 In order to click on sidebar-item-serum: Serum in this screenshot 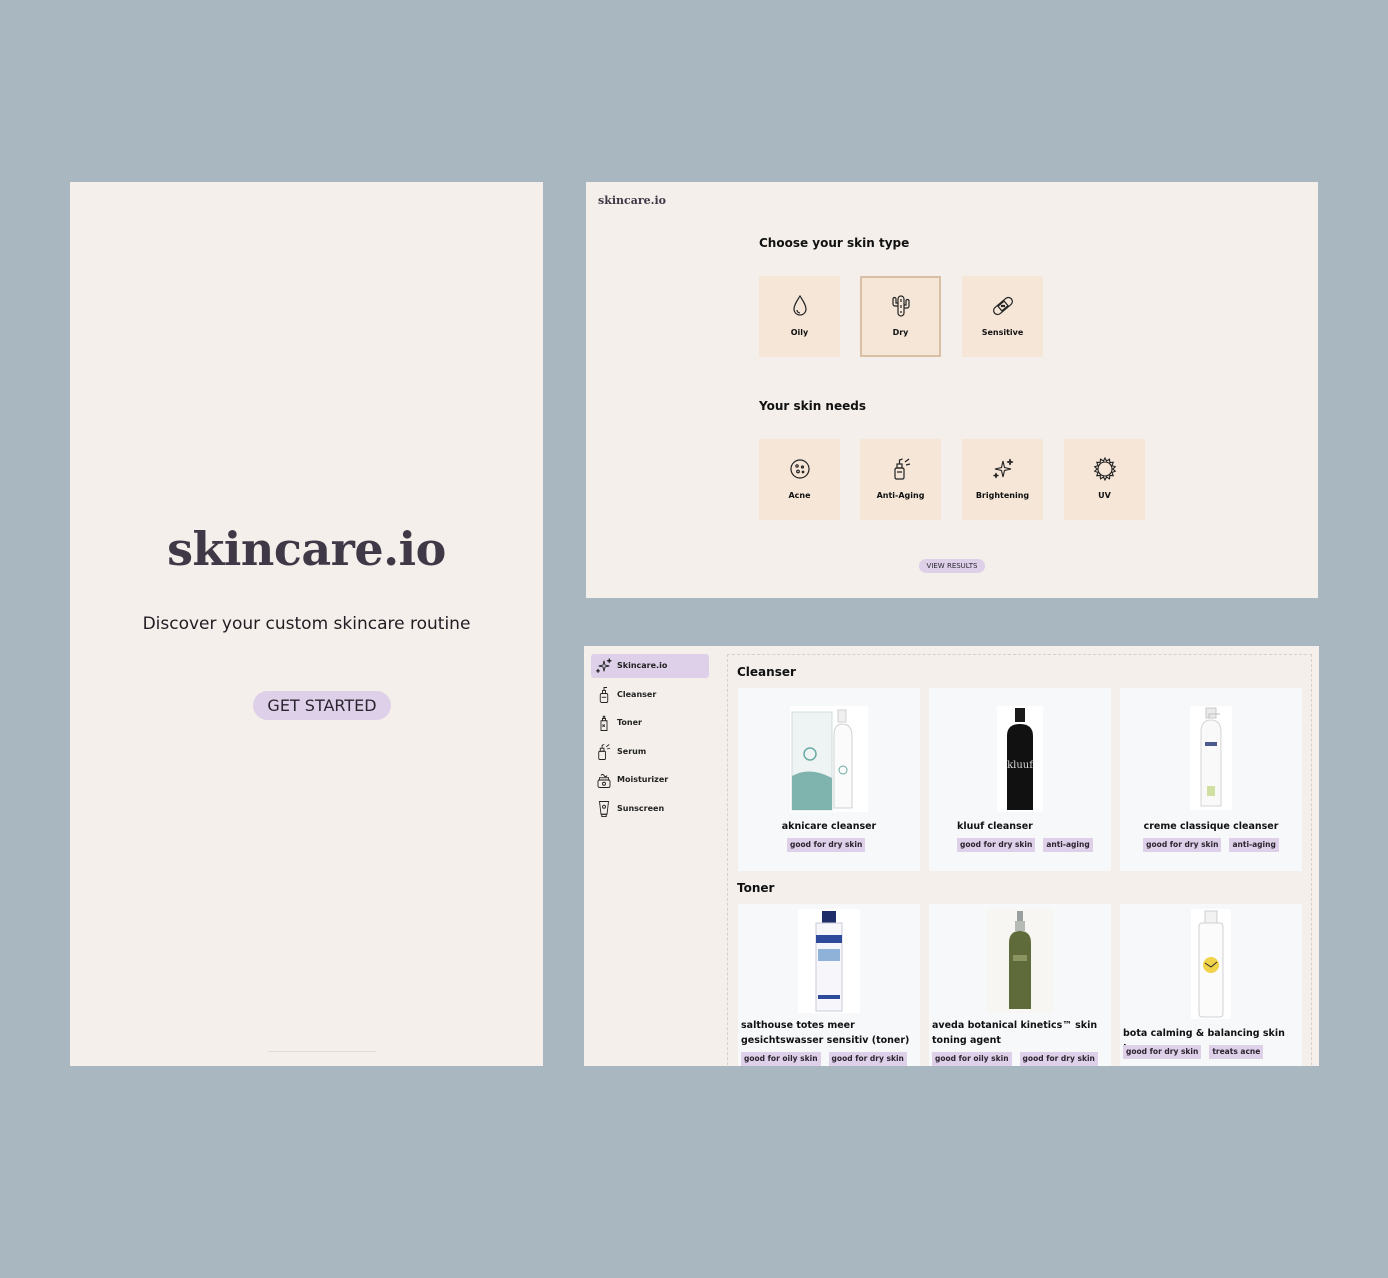, I will do `click(650, 752)`.